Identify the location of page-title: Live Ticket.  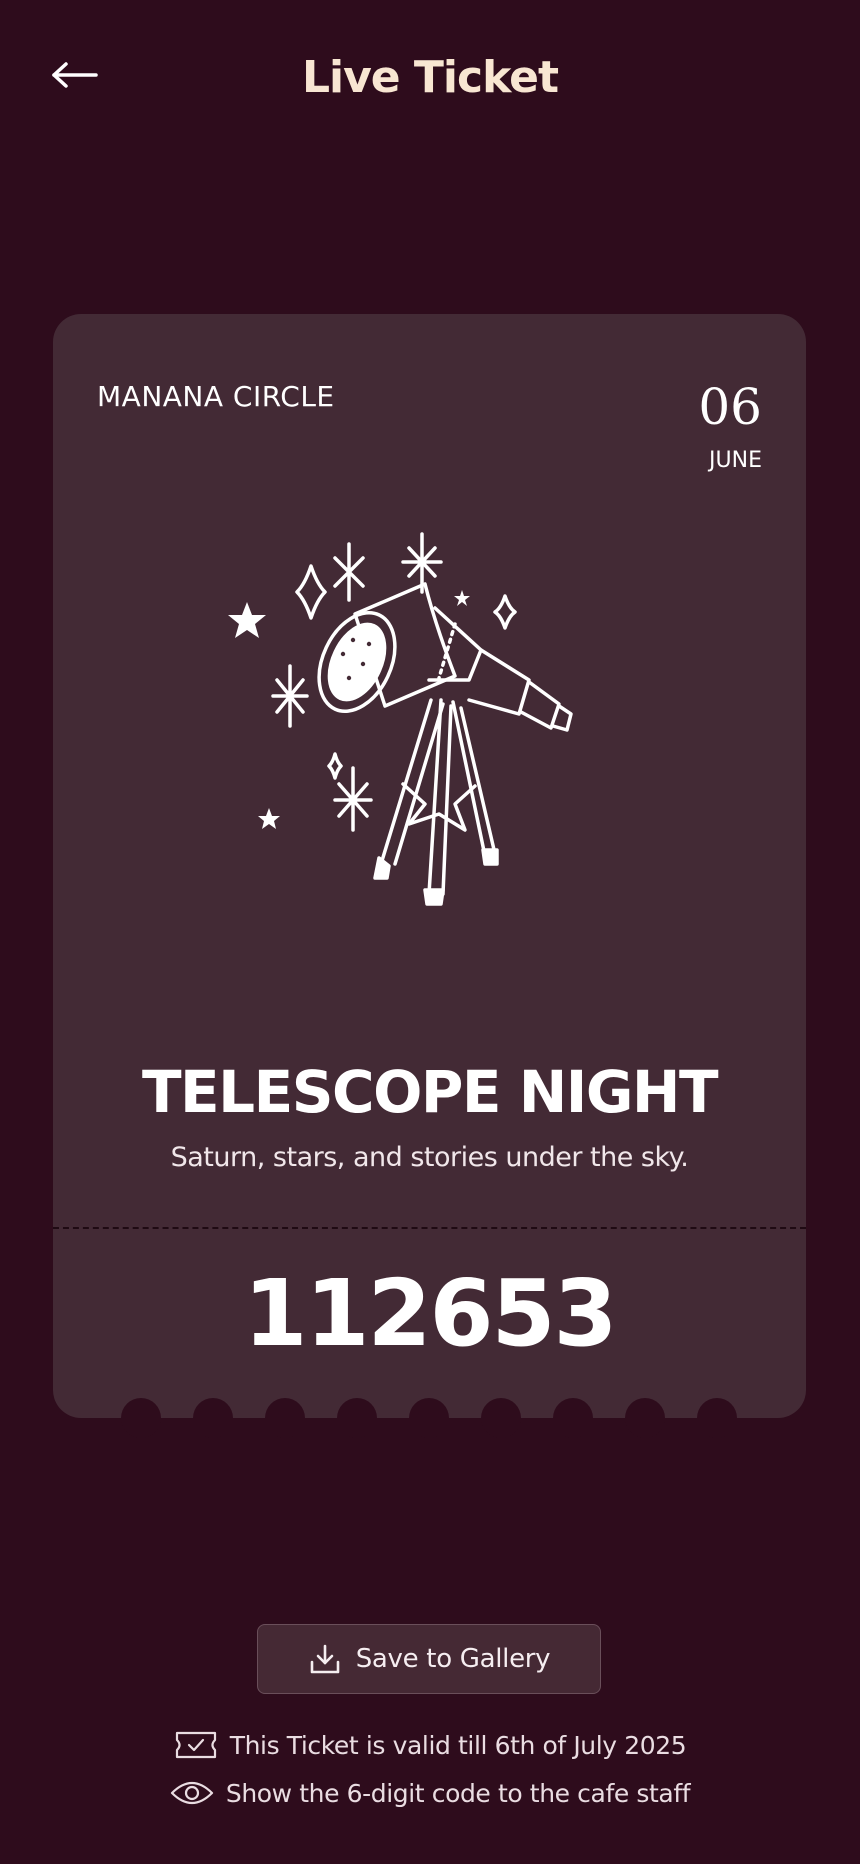
(430, 77).